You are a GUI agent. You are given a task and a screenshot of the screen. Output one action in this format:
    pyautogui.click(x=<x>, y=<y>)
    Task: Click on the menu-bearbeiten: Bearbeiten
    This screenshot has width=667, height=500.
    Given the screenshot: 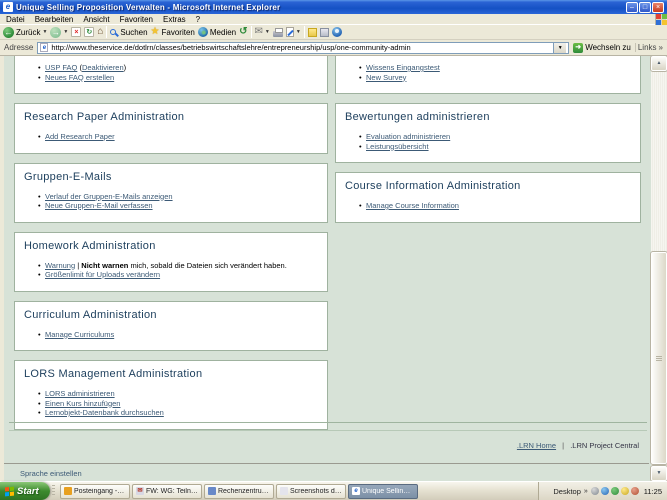 What is the action you would take?
    pyautogui.click(x=54, y=19)
    